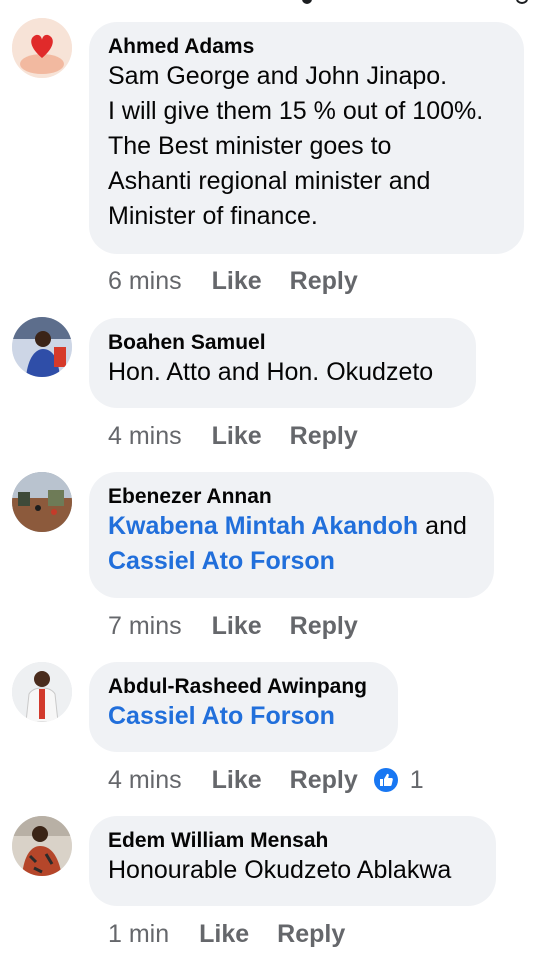 Image resolution: width=540 pixels, height=963 pixels. Describe the element at coordinates (278, 76) in the screenshot. I see `comment-line: Sam George and John Jinapo.` at that location.